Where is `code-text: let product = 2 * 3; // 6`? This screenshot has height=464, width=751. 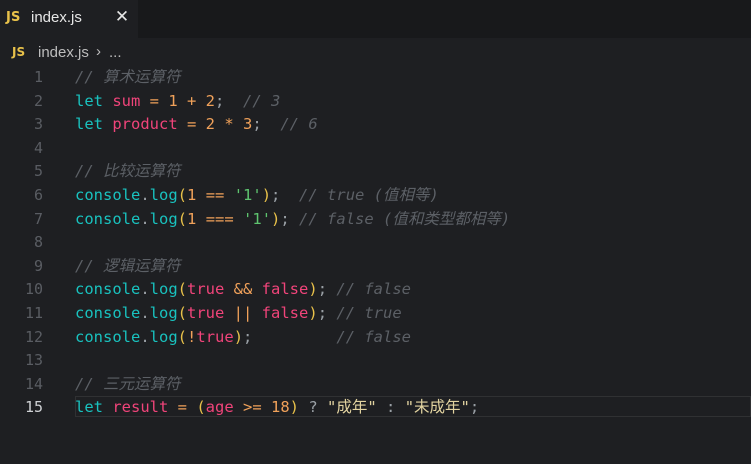 code-text: let product = 2 * 3; // 6 is located at coordinates (196, 124).